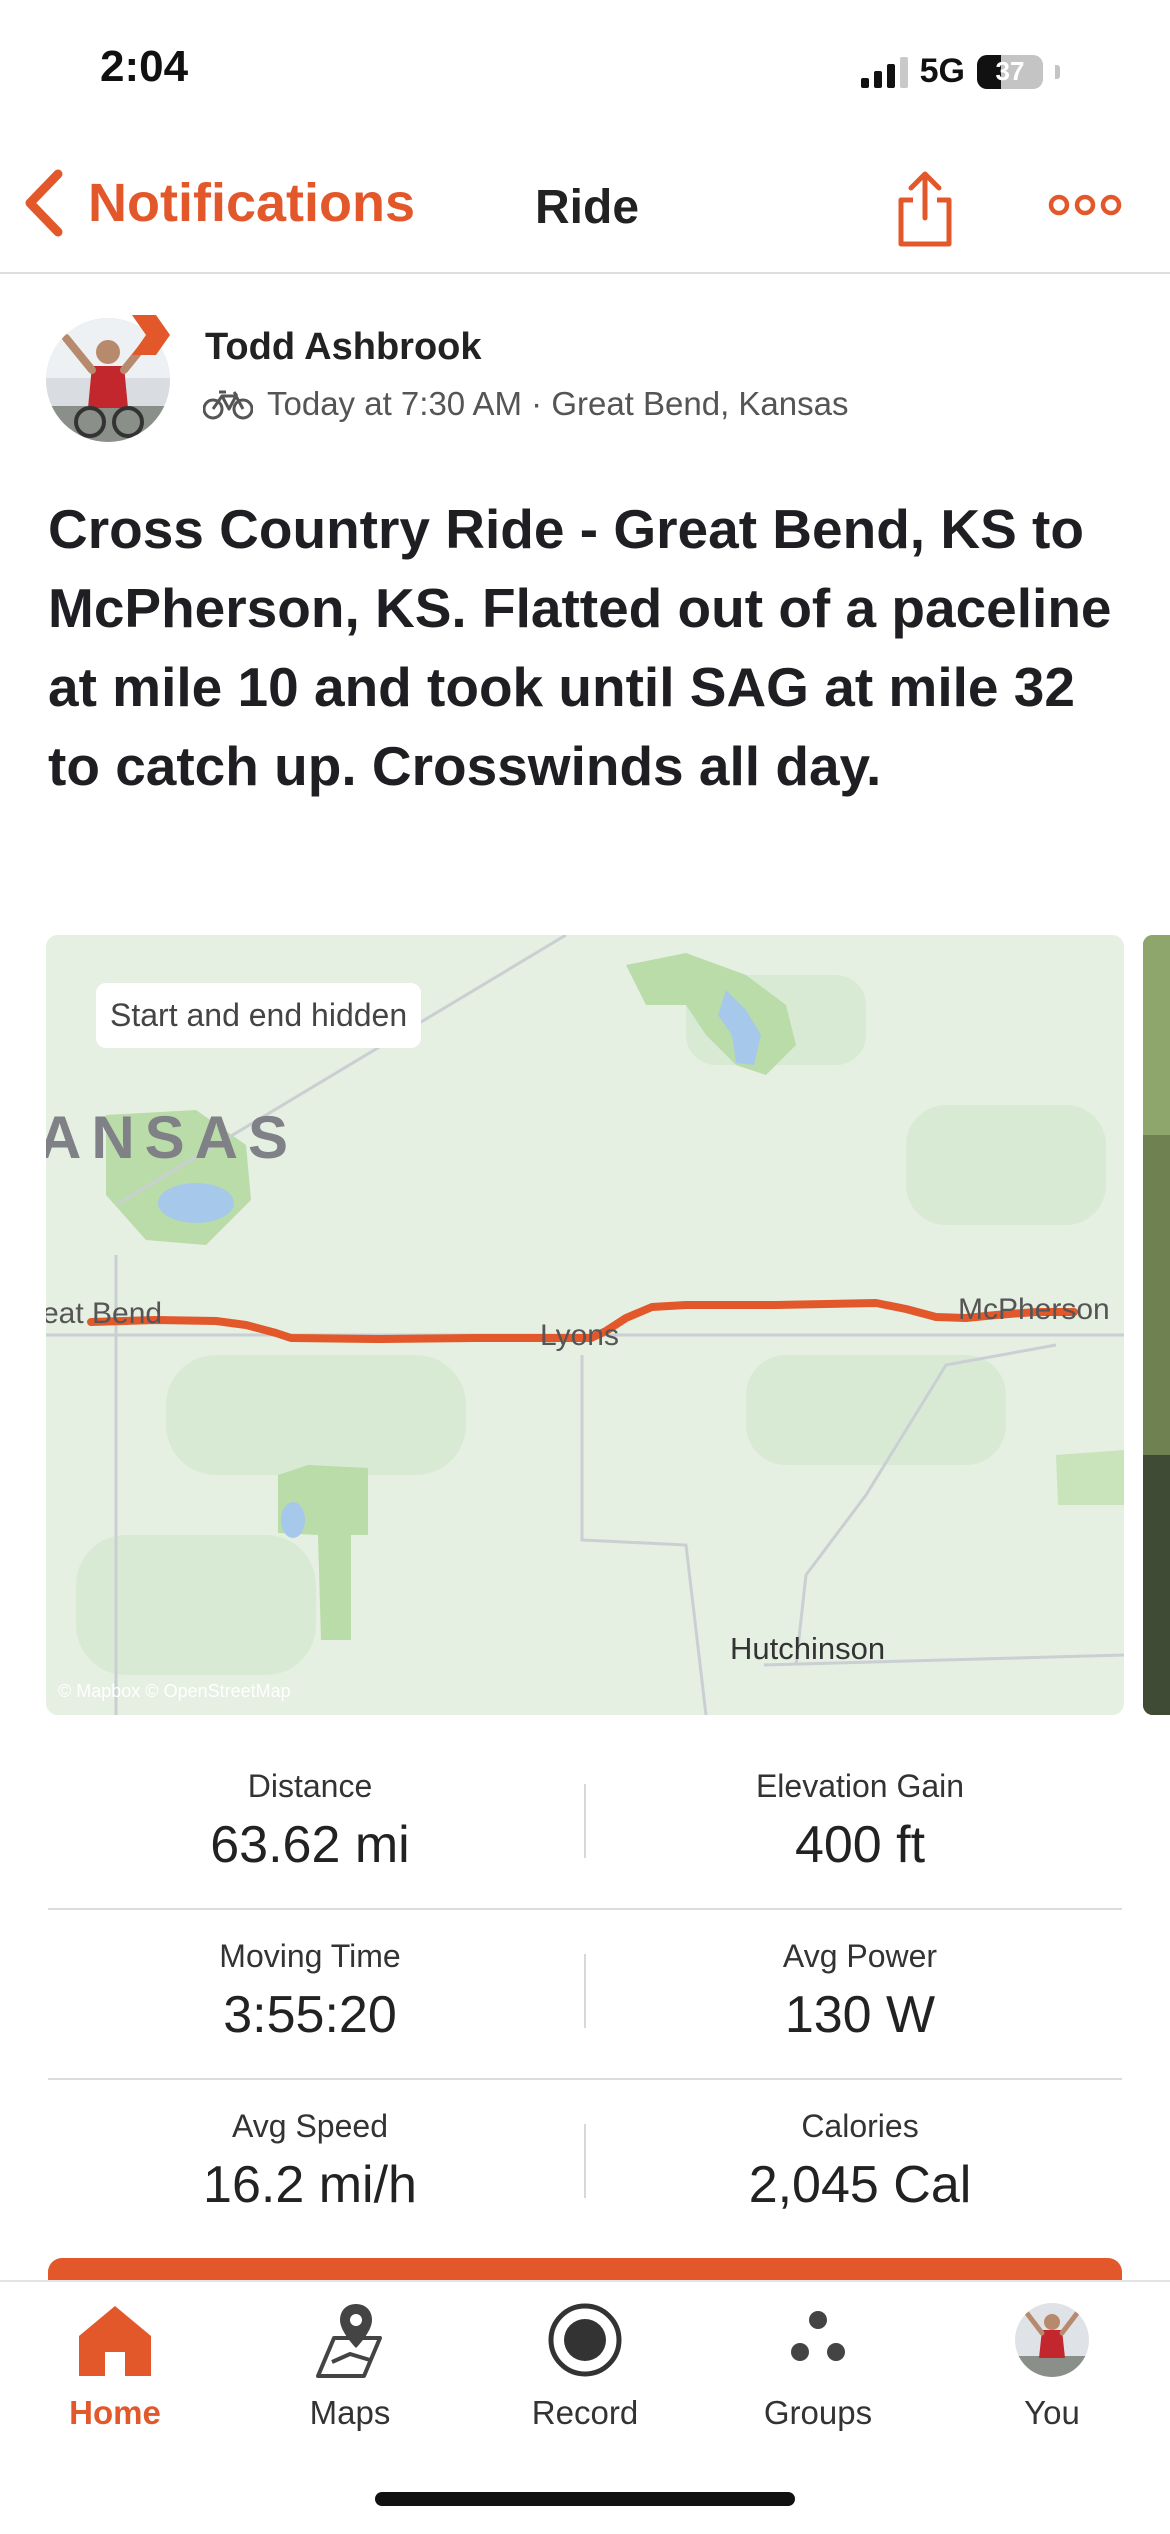 The width and height of the screenshot is (1170, 2534). I want to click on back-button: Notifications, so click(218, 203).